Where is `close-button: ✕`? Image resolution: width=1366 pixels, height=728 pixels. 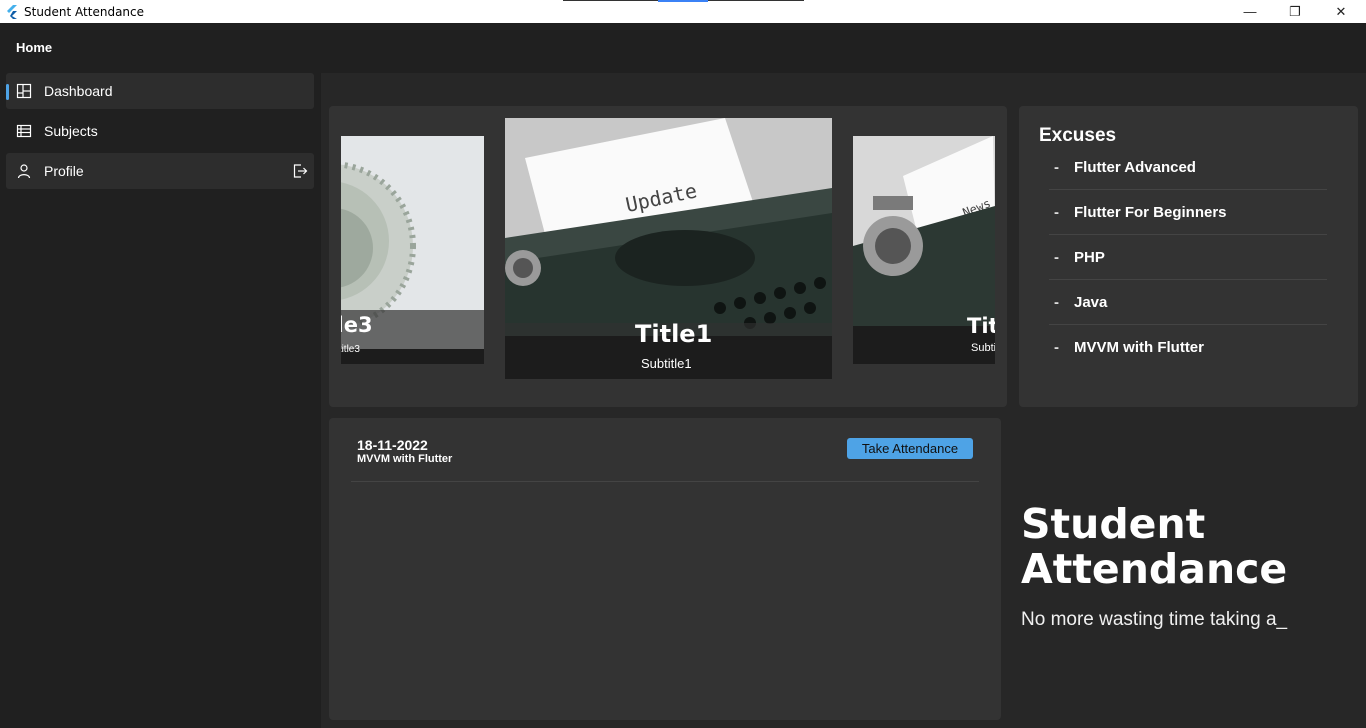
close-button: ✕ is located at coordinates (1341, 11).